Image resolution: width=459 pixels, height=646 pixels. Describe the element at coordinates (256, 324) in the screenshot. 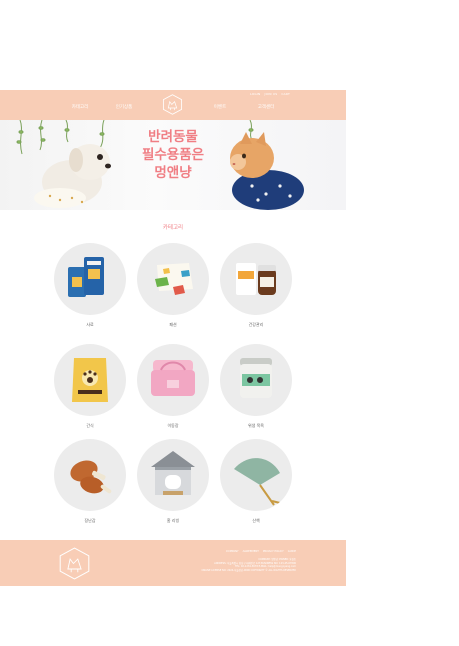

I see `category-label: 건강관리` at that location.